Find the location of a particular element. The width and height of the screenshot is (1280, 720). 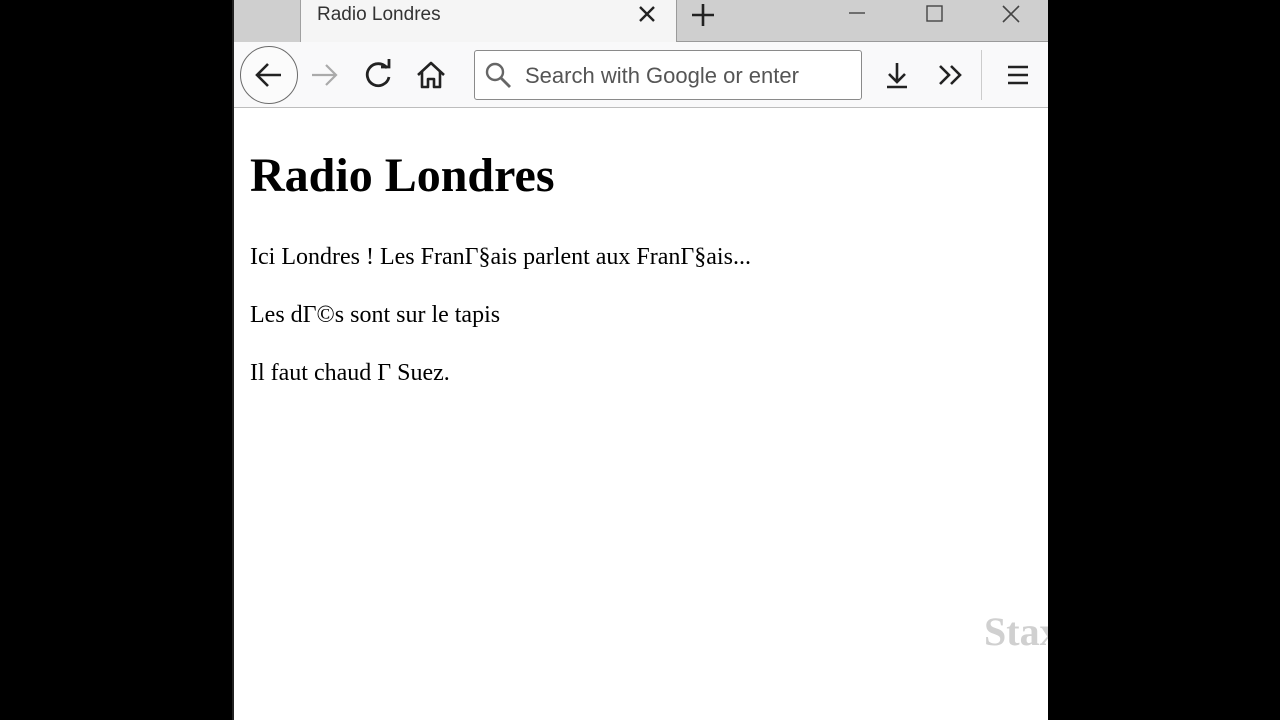

new-tab-plus-icon is located at coordinates (703, 15).